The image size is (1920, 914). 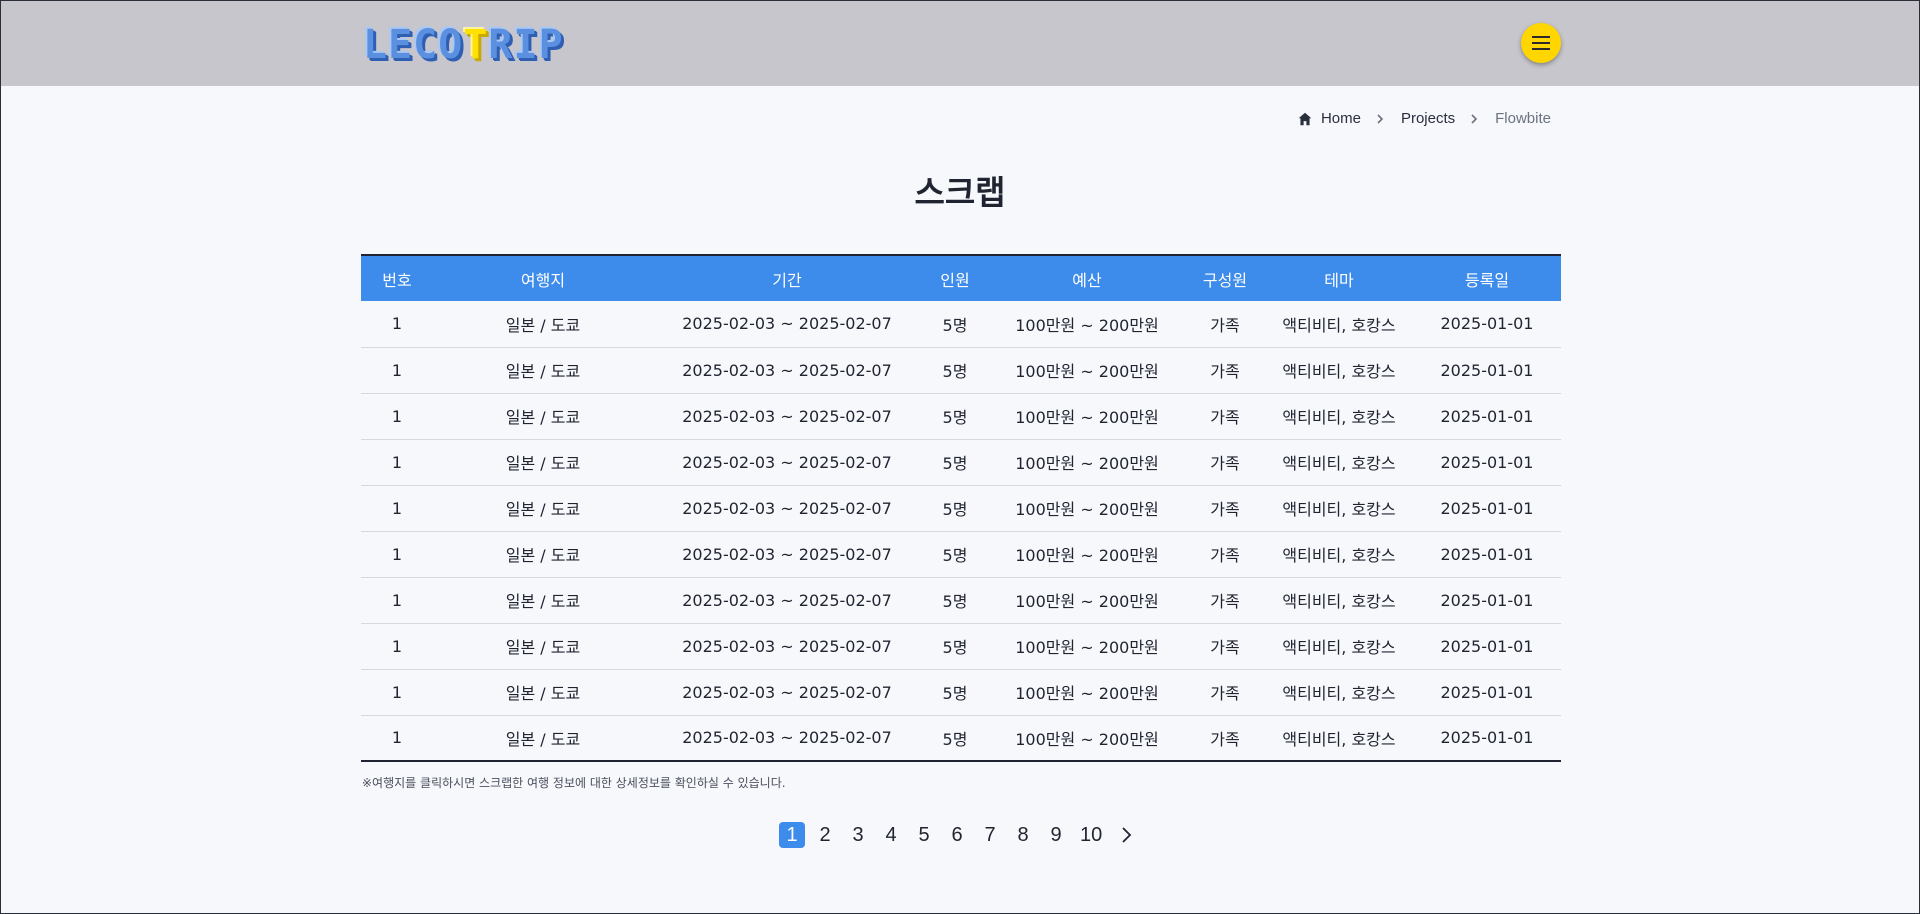 I want to click on breadcrumb-home: Home, so click(x=1329, y=118).